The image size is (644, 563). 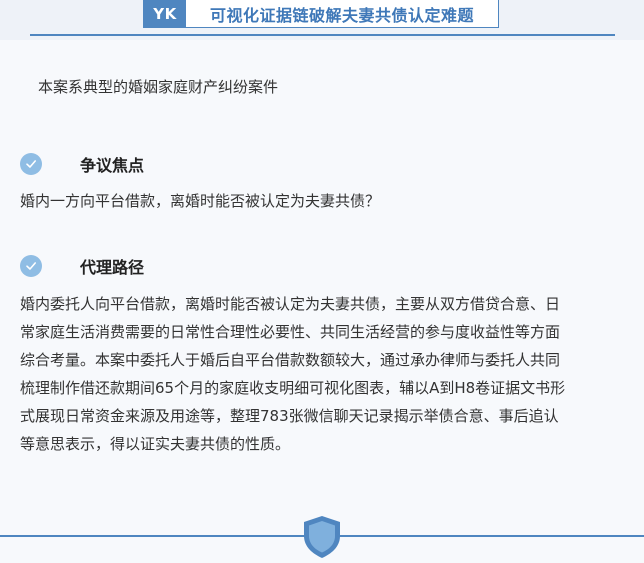 What do you see at coordinates (290, 304) in the screenshot?
I see `body-line: 婚内委托人向平台借款，离婚时能否被认定为夫妻共债，主要从双方借贷合意、日` at bounding box center [290, 304].